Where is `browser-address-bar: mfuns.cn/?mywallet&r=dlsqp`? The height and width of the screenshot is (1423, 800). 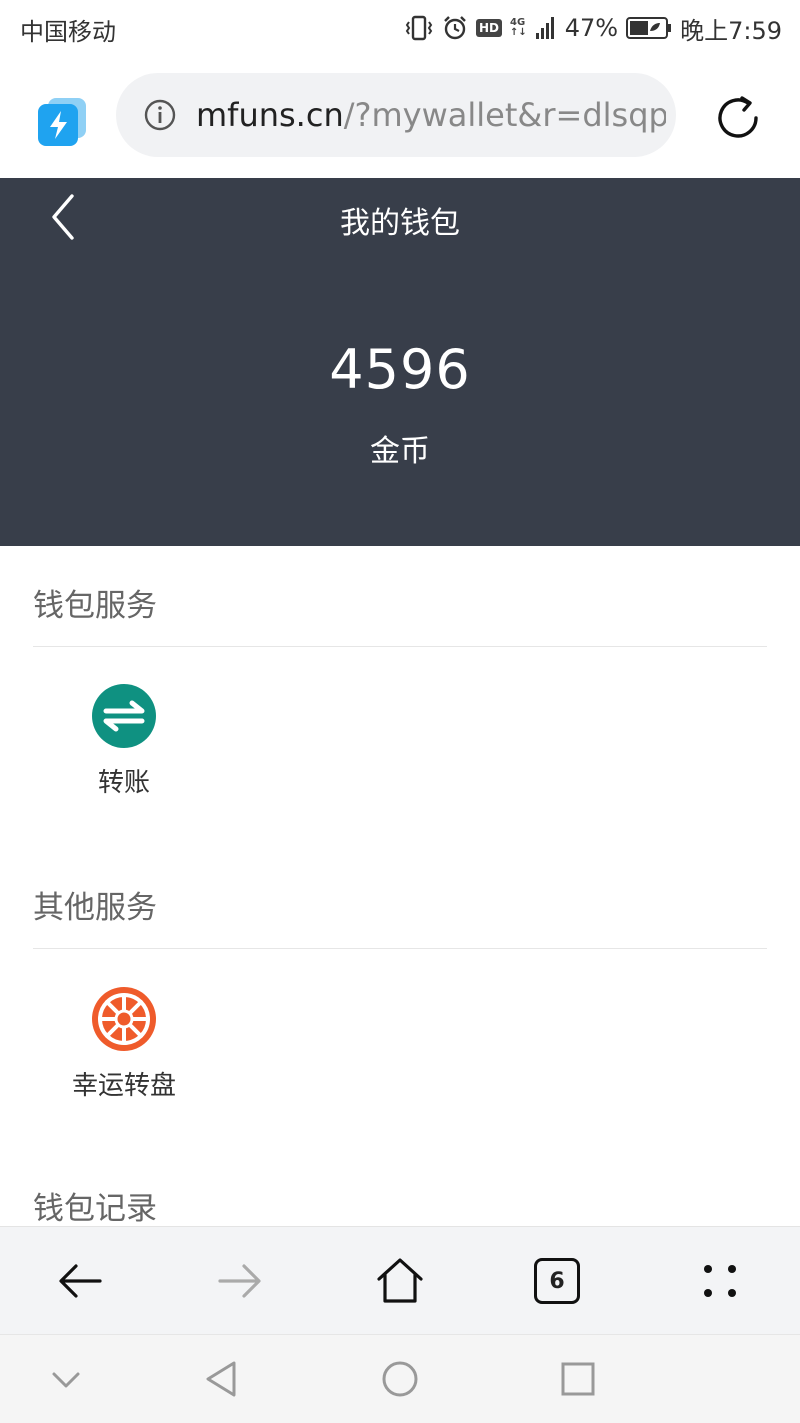 browser-address-bar: mfuns.cn/?mywallet&r=dlsqp is located at coordinates (400, 117).